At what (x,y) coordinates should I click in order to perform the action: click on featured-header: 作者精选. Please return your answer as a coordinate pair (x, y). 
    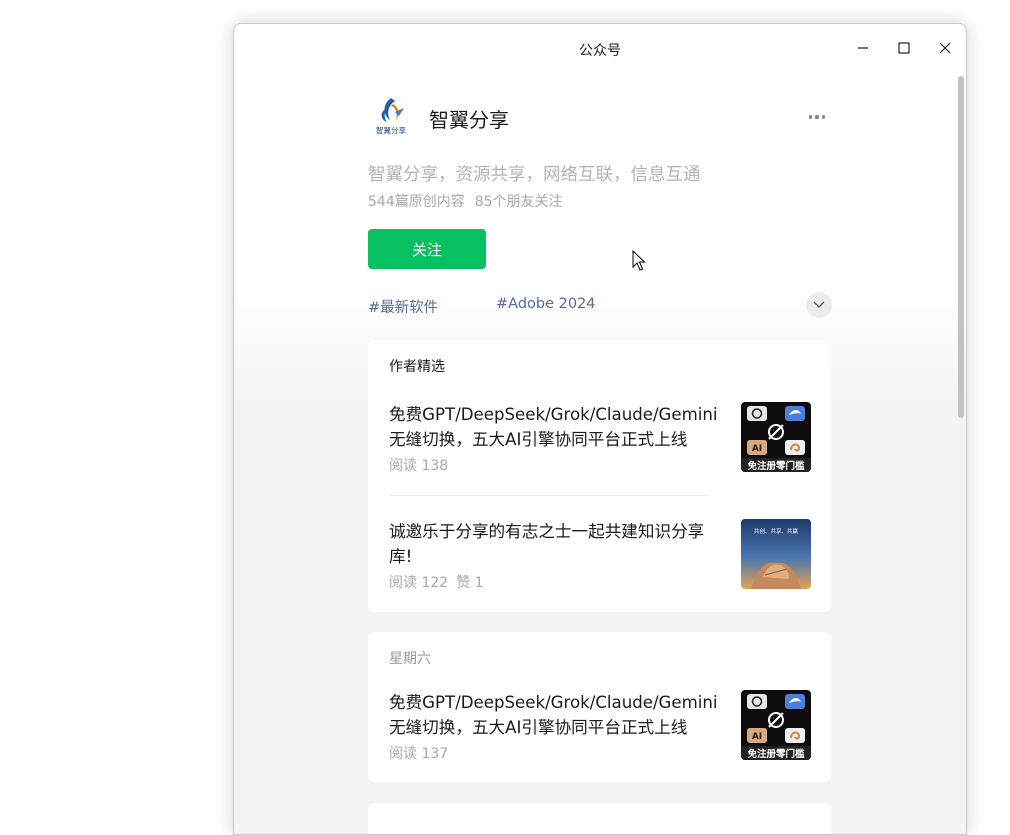
    Looking at the image, I should click on (417, 367).